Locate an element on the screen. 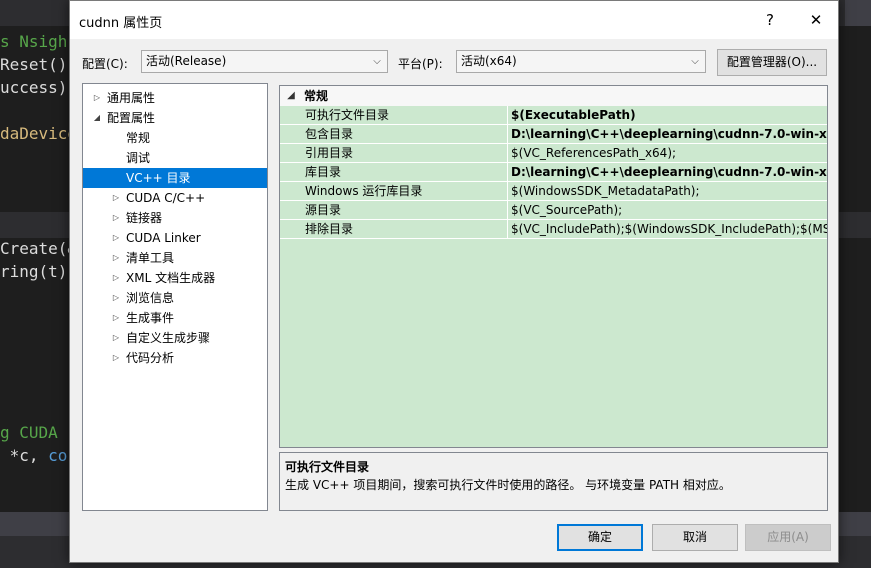 The width and height of the screenshot is (871, 568). tree-item: ▷ 代码分析 is located at coordinates (175, 358).